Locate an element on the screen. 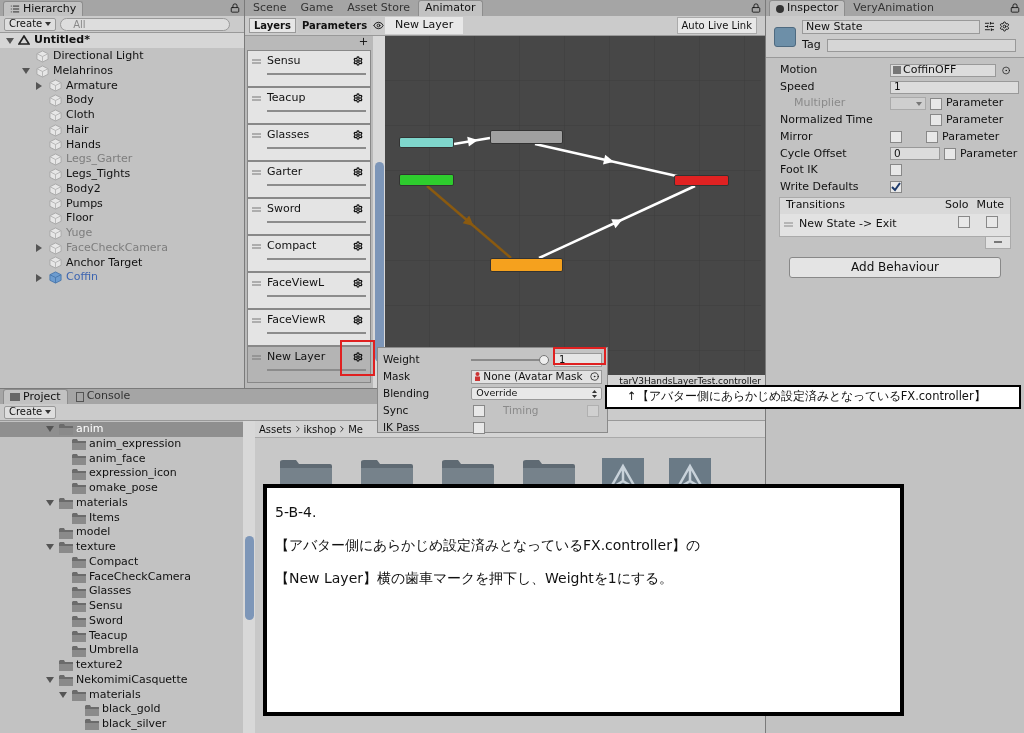 The width and height of the screenshot is (1024, 733). breadcrumb-item: Assets is located at coordinates (275, 429).